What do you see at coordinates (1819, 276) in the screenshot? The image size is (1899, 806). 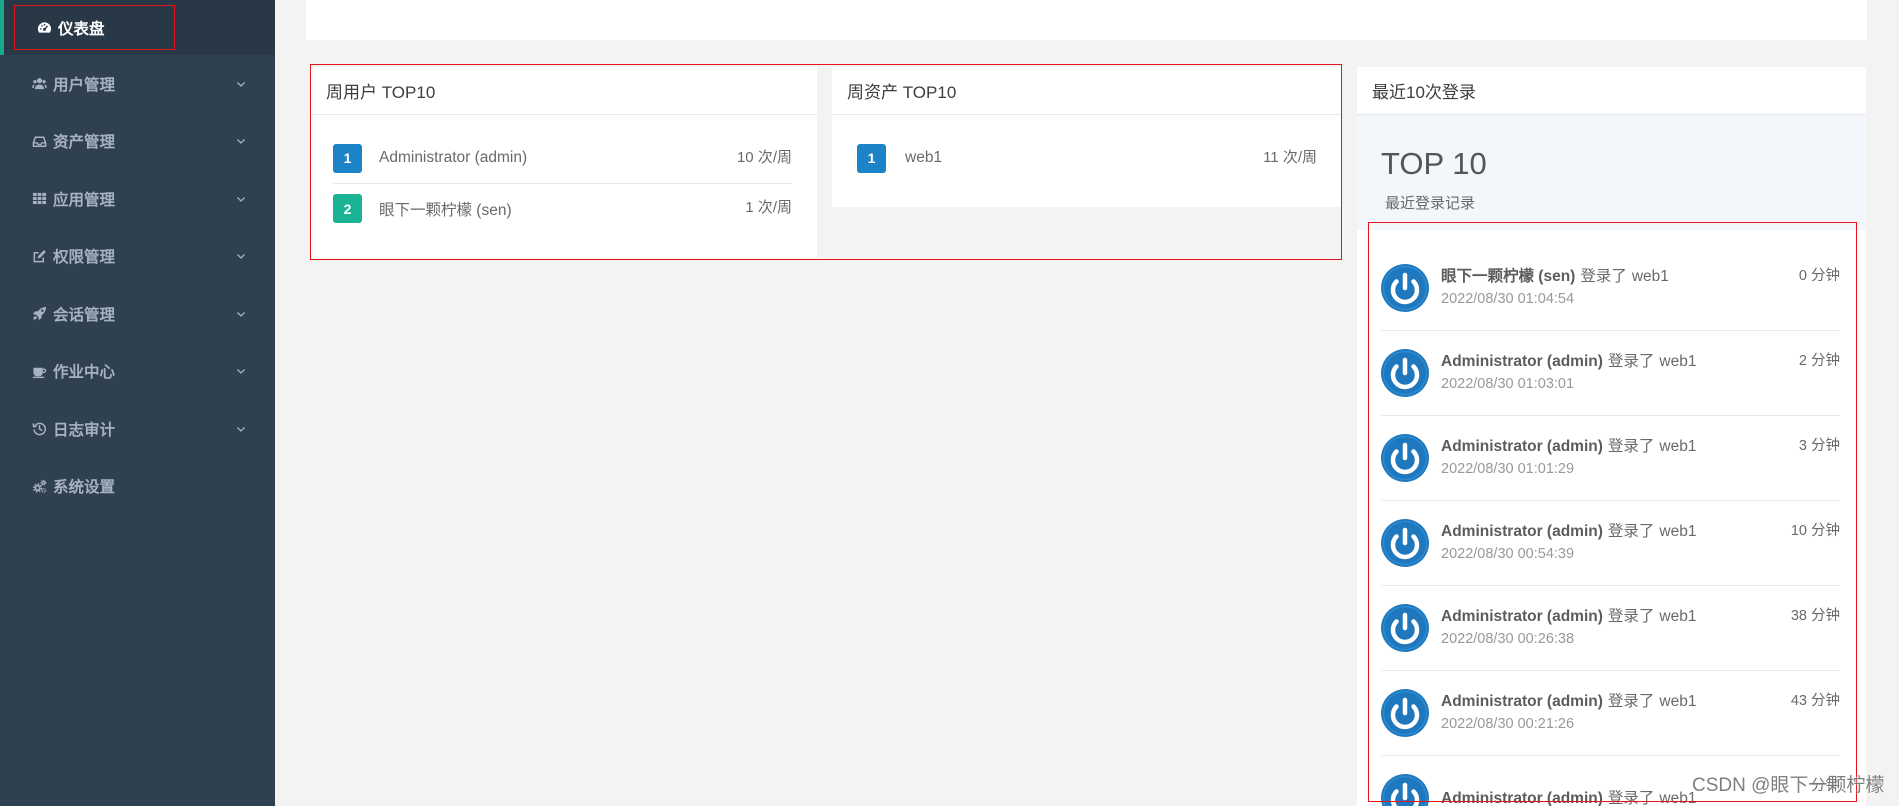 I see `login-relative-time: 0 分钟` at bounding box center [1819, 276].